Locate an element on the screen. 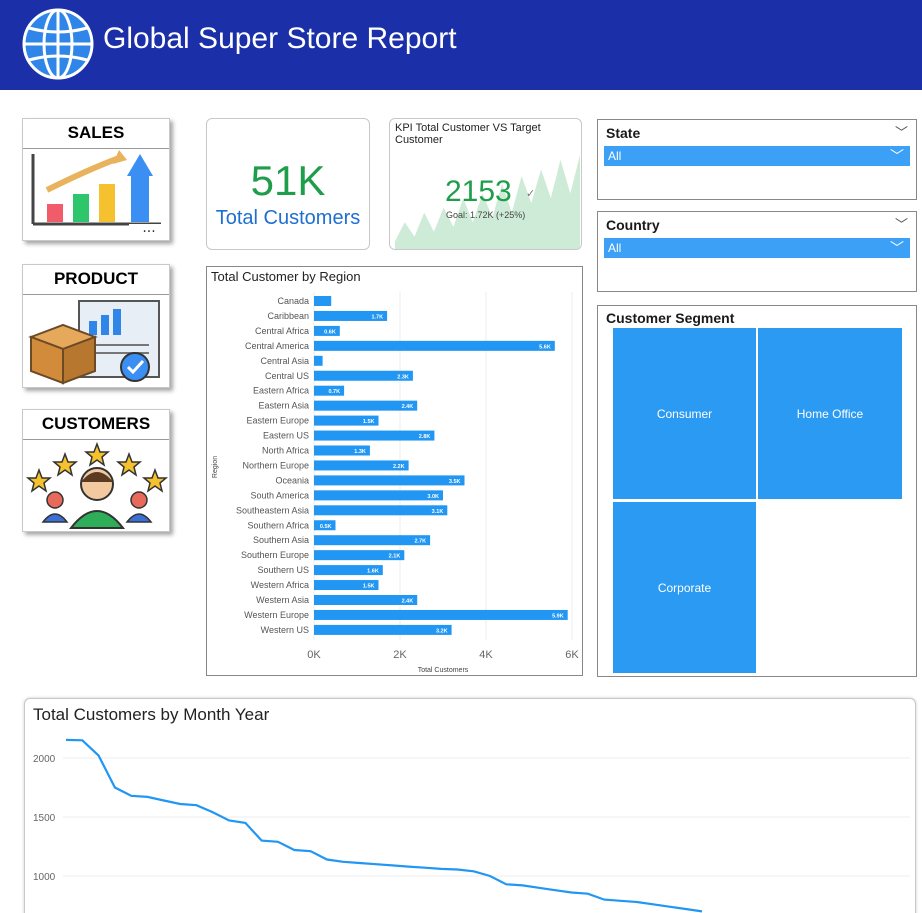  bar-category-label: Central Africa is located at coordinates (282, 331).